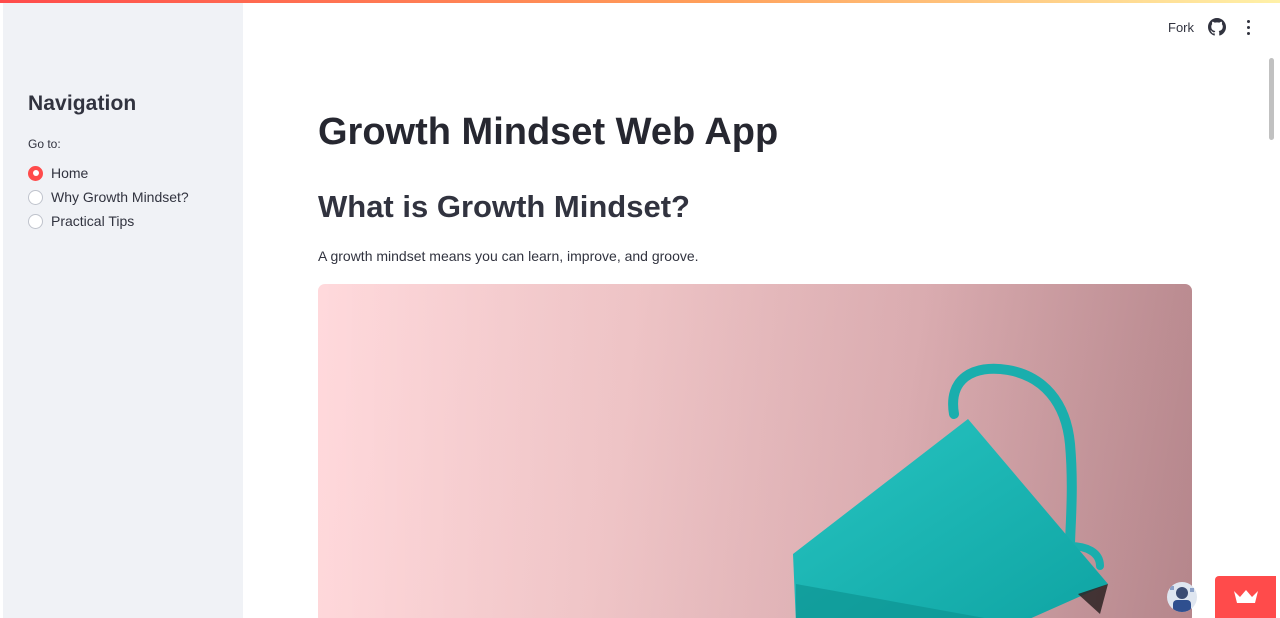  I want to click on page-title: Growth Mindset Web App, so click(548, 132).